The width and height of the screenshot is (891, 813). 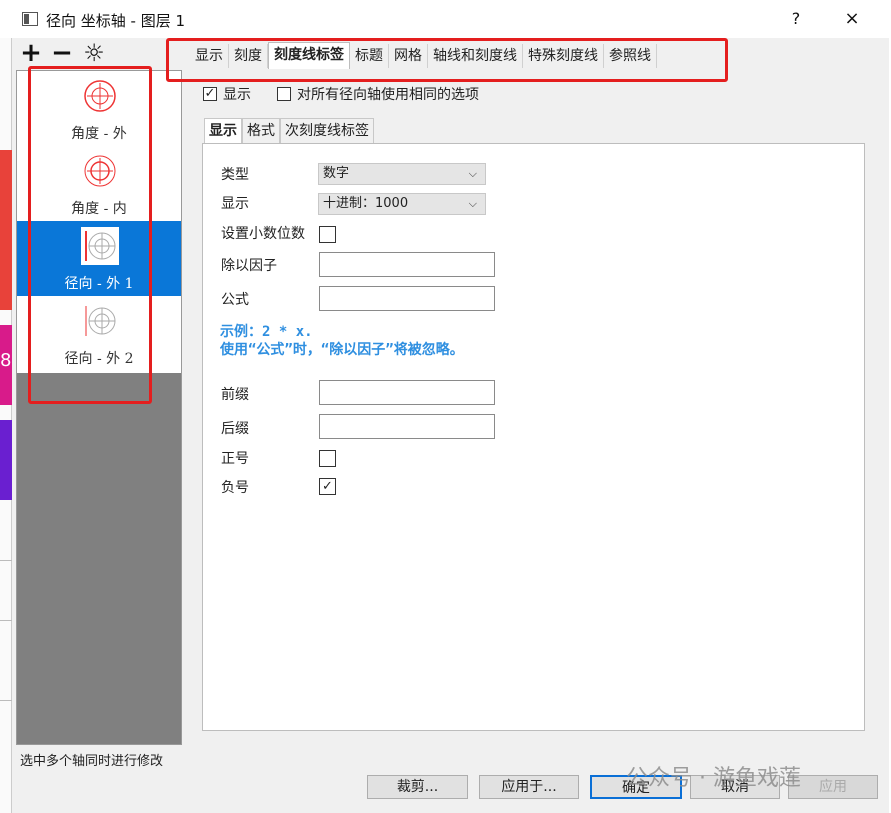 I want to click on subtab-minor-tick-labels: 次刻度线标签, so click(x=327, y=130).